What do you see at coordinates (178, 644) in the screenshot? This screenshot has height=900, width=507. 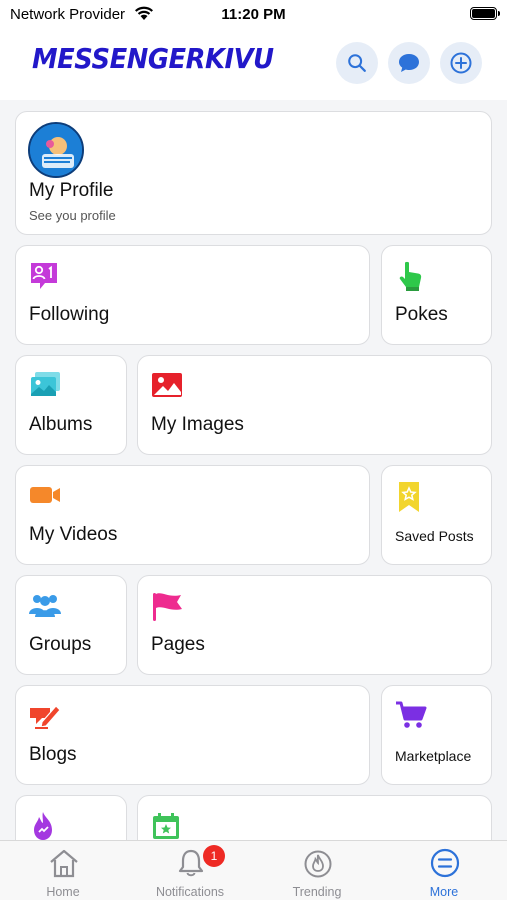 I see `pages-label: Pages` at bounding box center [178, 644].